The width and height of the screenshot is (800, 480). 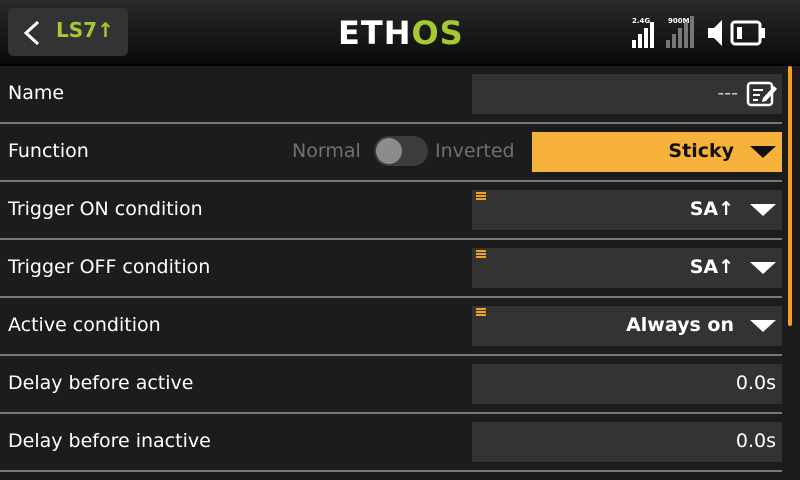 What do you see at coordinates (48, 151) in the screenshot?
I see `function-label: Function` at bounding box center [48, 151].